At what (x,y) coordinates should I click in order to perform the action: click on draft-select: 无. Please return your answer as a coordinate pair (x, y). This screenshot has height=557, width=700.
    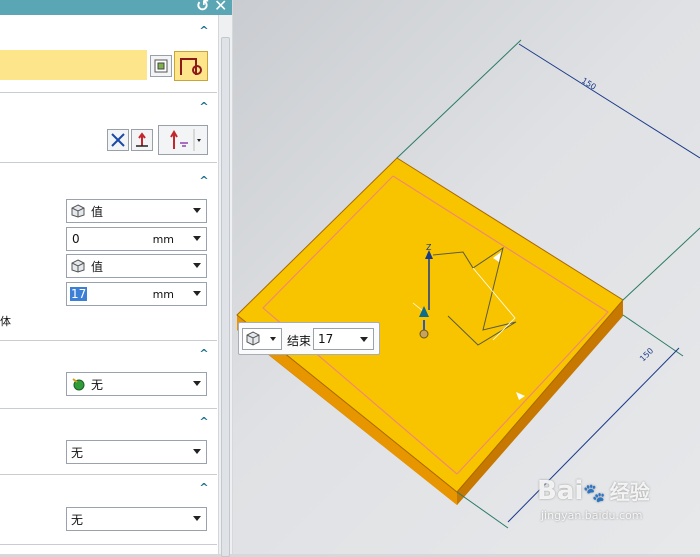
    Looking at the image, I should click on (136, 452).